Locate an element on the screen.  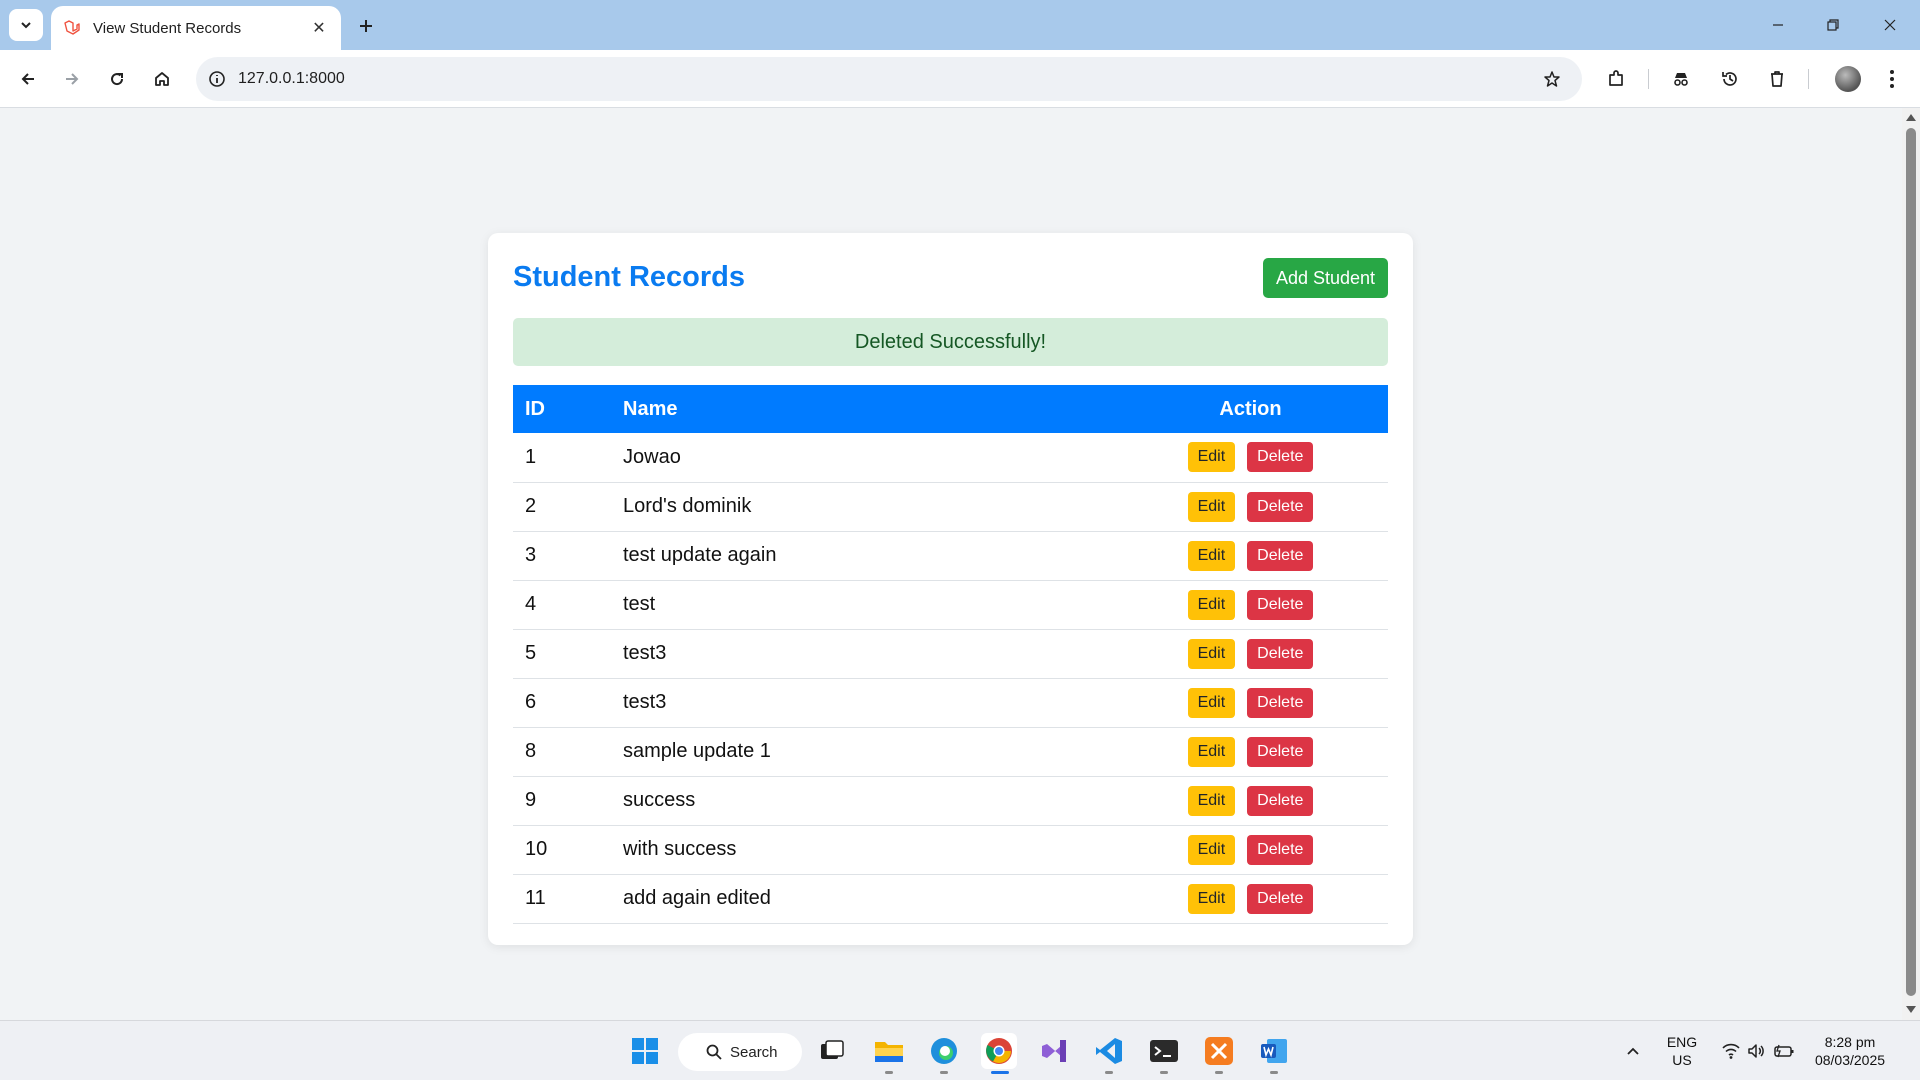
table-row: 8 sample update 1 Edit Delete is located at coordinates (950, 752).